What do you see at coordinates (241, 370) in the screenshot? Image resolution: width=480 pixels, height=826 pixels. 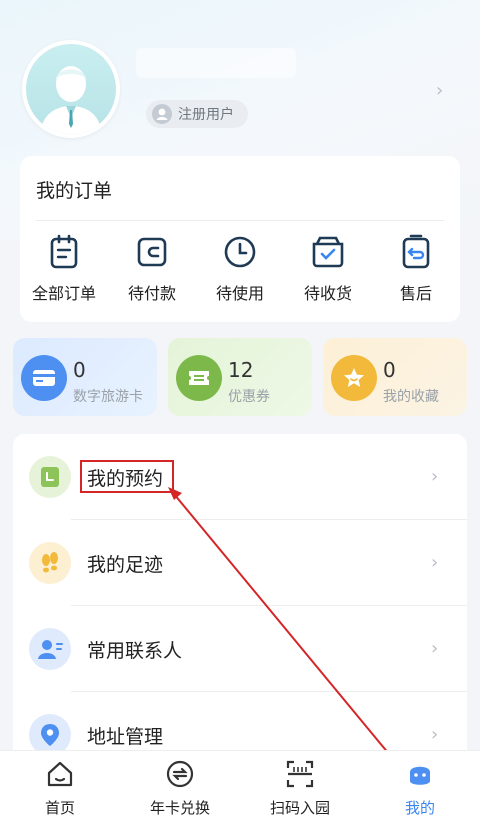 I see `stat-coupons-value: 12` at bounding box center [241, 370].